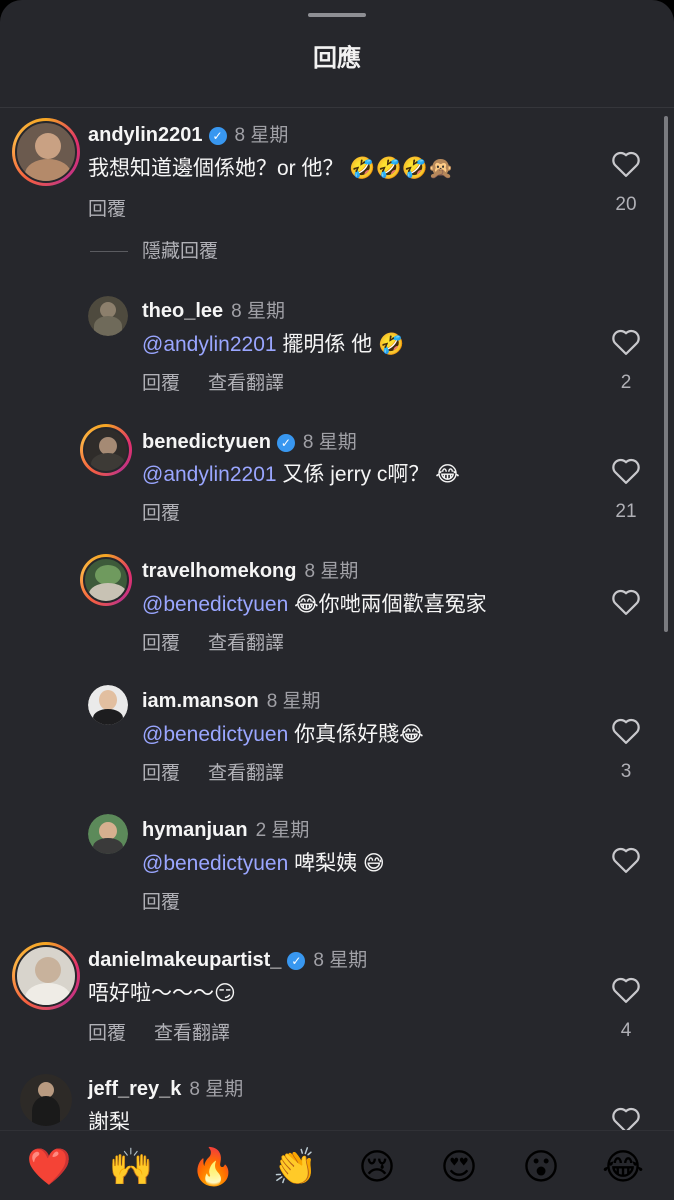  What do you see at coordinates (184, 960) in the screenshot?
I see `username: danielmakeupartist_` at bounding box center [184, 960].